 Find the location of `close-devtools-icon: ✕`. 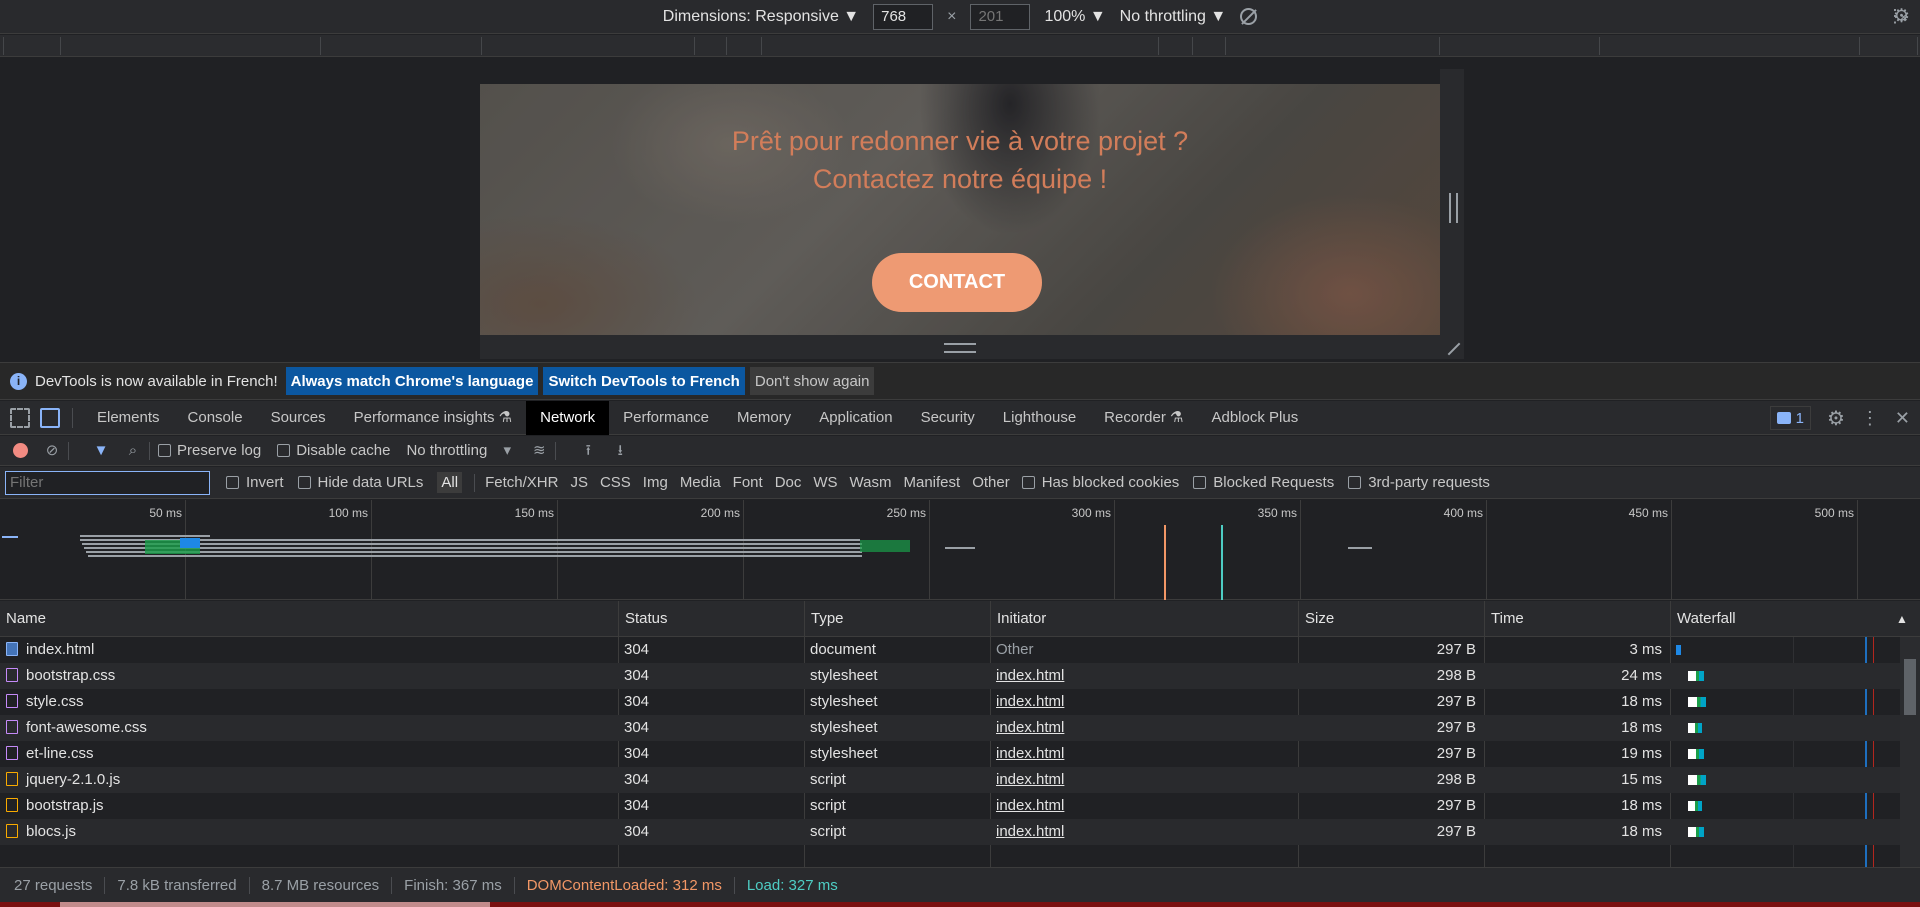

close-devtools-icon: ✕ is located at coordinates (1902, 418).